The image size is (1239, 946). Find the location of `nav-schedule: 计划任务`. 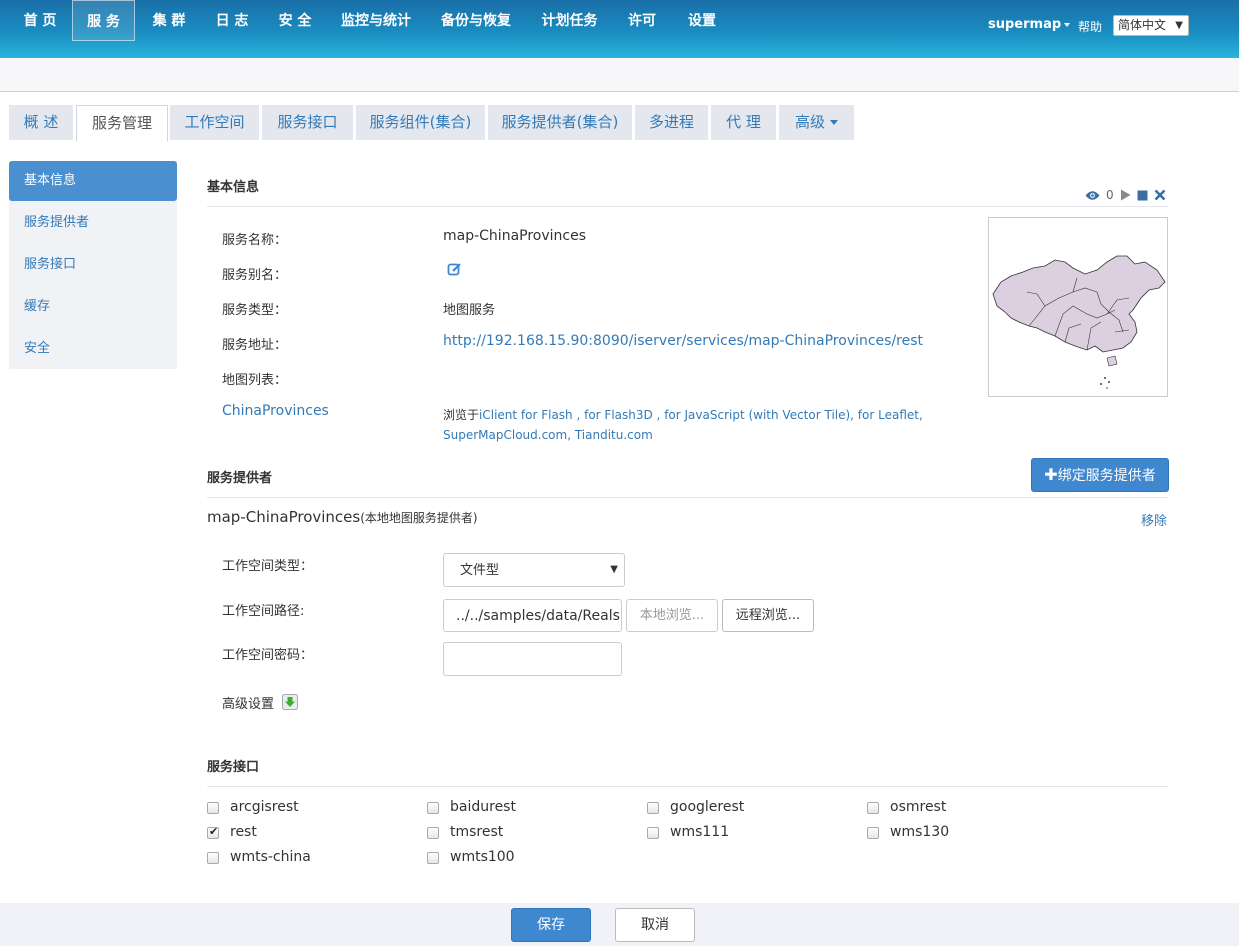

nav-schedule: 计划任务 is located at coordinates (569, 20).